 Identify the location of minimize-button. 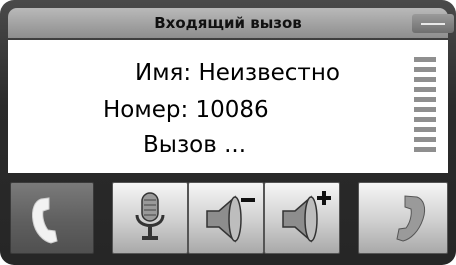
(433, 23).